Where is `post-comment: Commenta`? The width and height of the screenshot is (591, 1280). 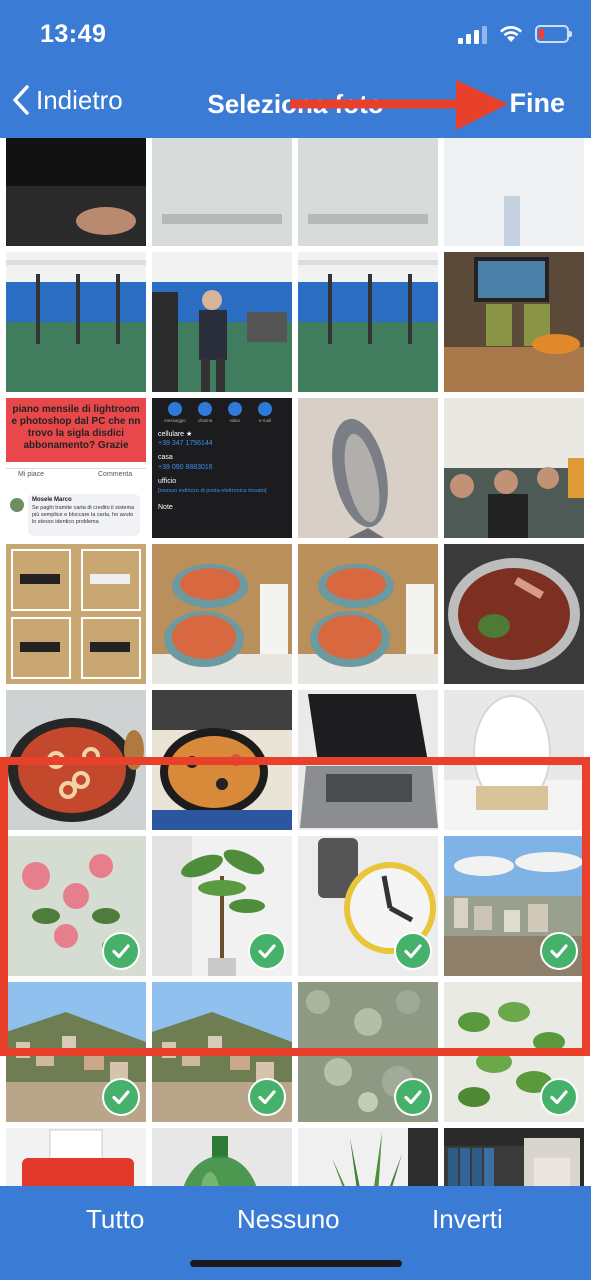 post-comment: Commenta is located at coordinates (115, 474).